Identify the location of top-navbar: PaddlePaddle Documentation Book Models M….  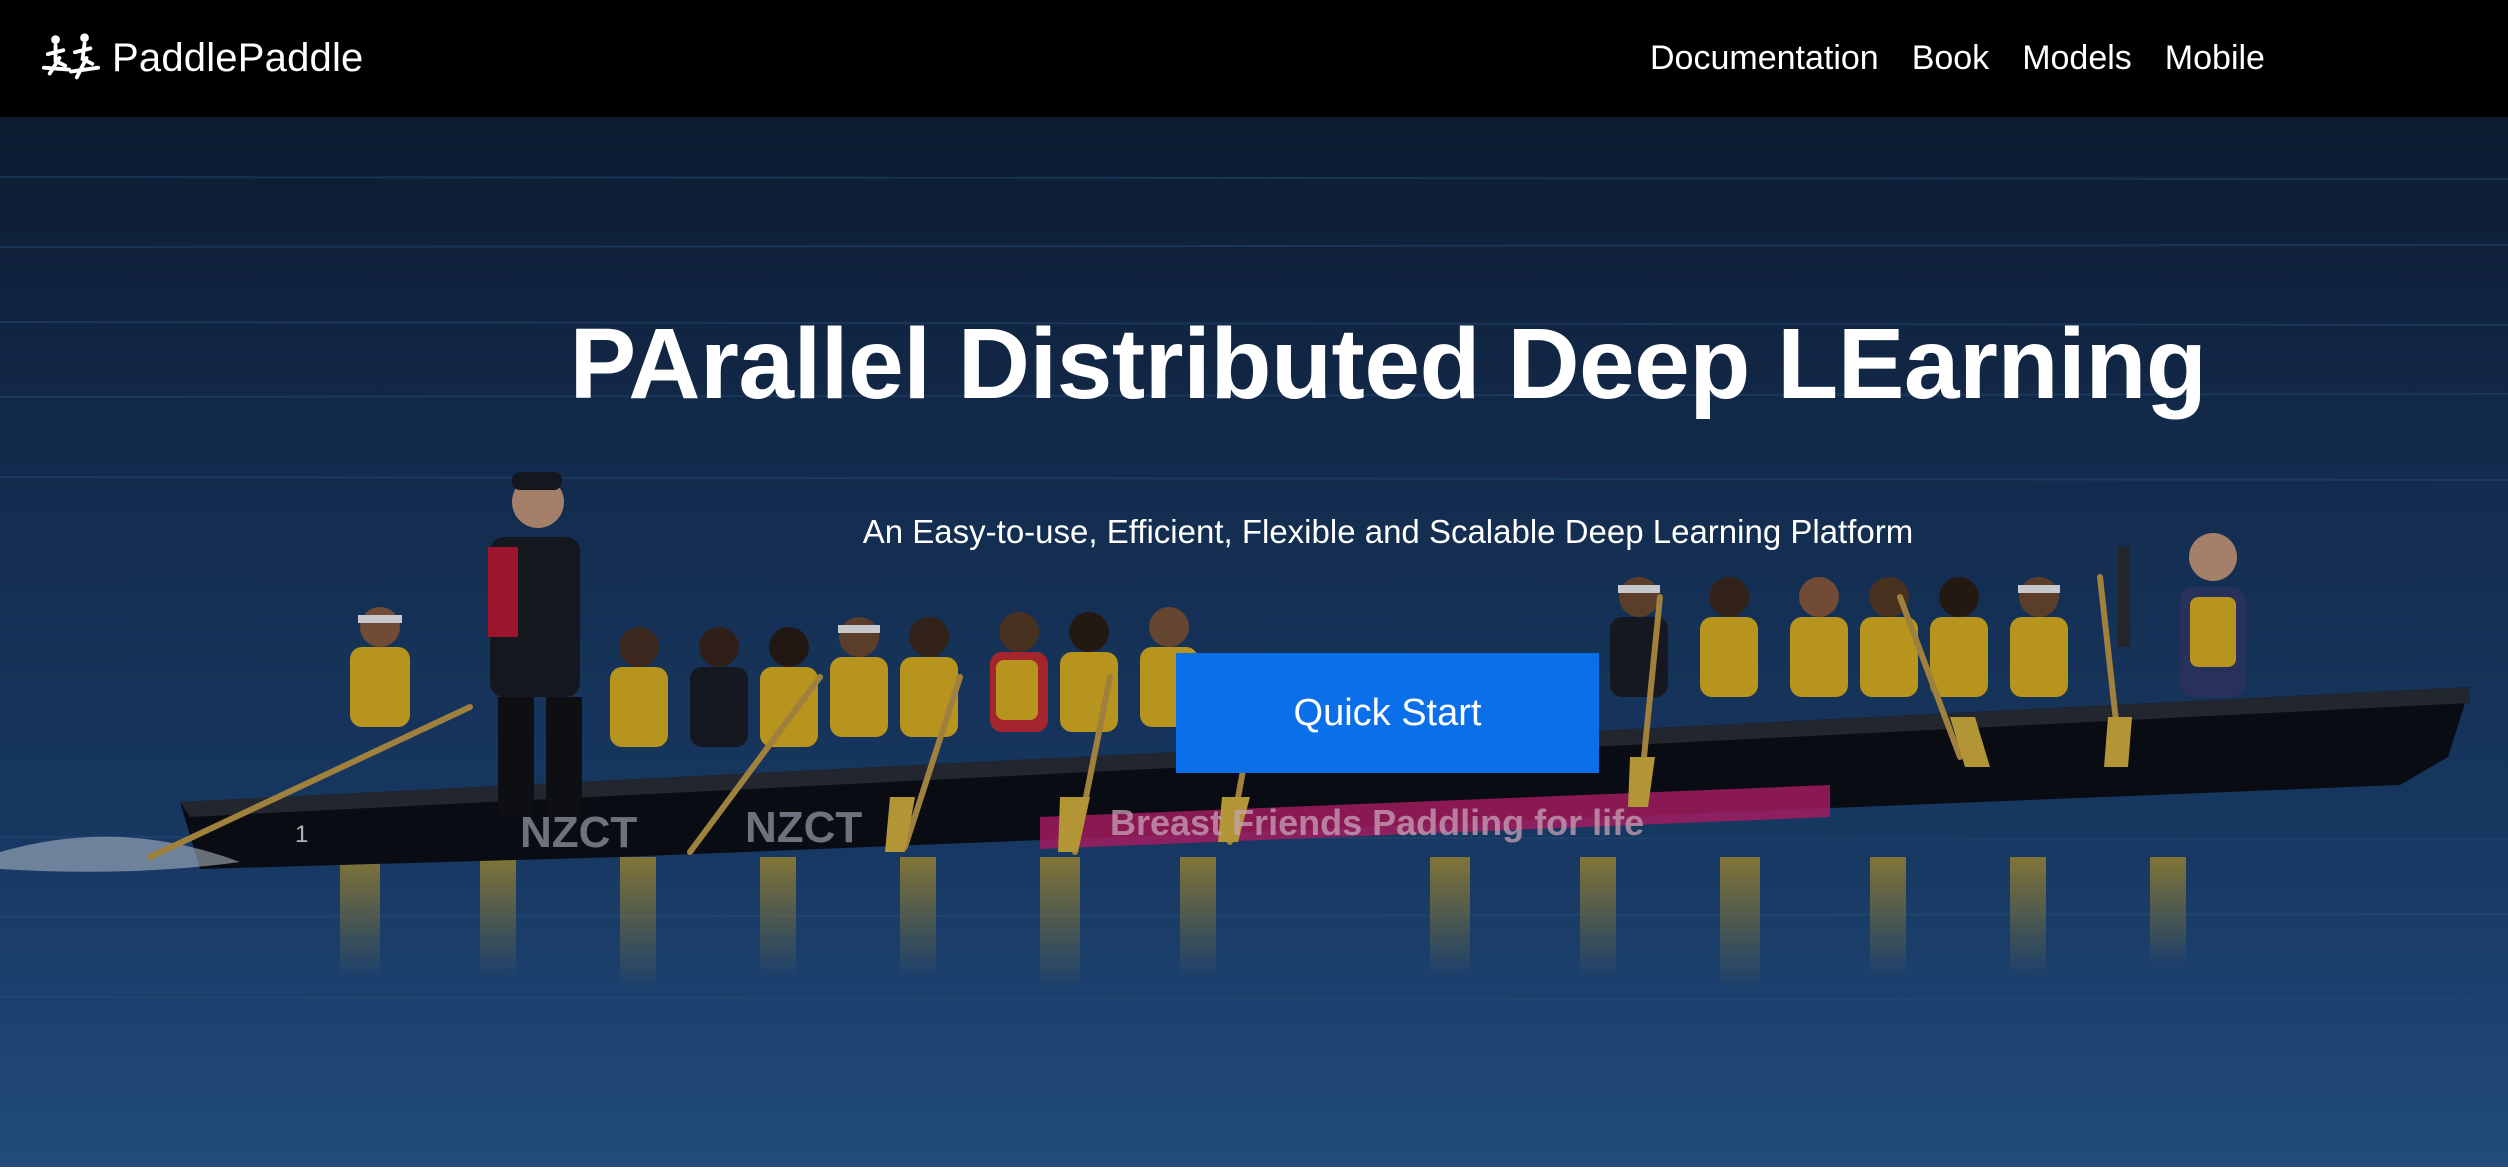
(1254, 58).